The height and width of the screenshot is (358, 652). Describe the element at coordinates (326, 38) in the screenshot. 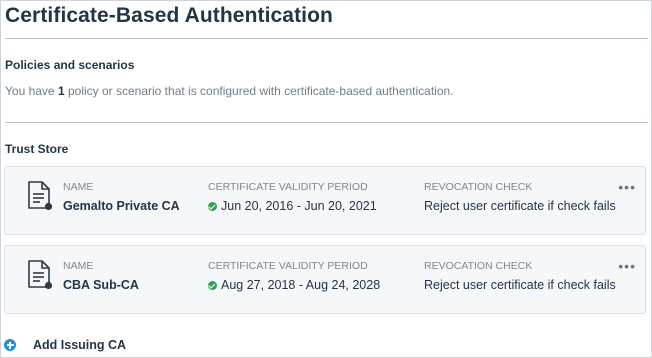

I see `title-divider` at that location.